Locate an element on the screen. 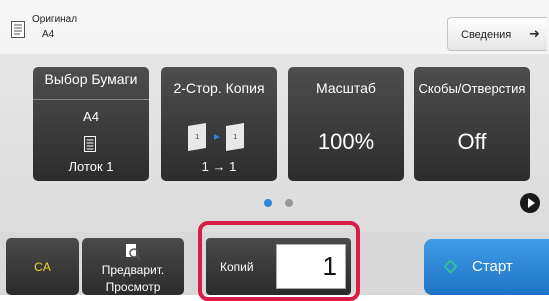  tile-title: Масштаб is located at coordinates (346, 88).